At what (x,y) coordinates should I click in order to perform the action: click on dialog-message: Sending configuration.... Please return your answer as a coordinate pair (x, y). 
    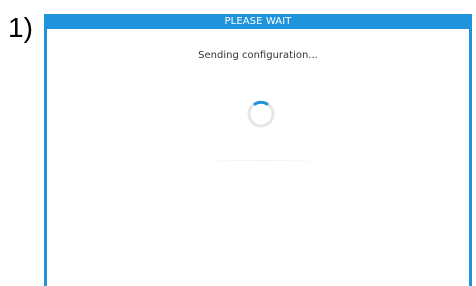
    Looking at the image, I should click on (258, 55).